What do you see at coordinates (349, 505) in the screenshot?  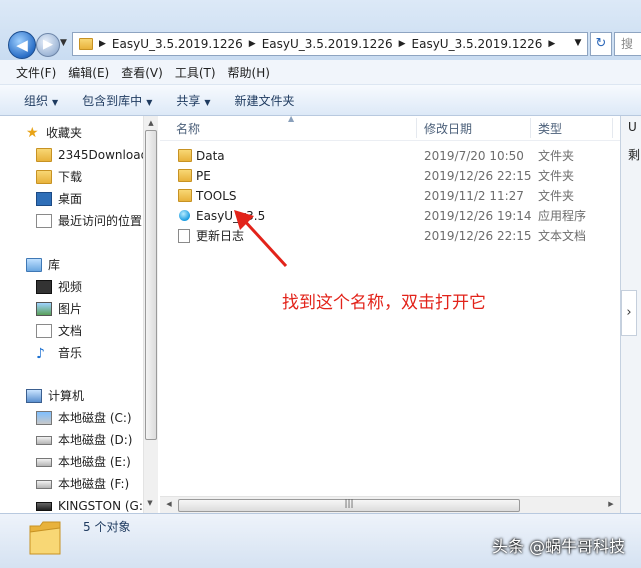 I see `horizontal-scrollbar-thumb: |||` at bounding box center [349, 505].